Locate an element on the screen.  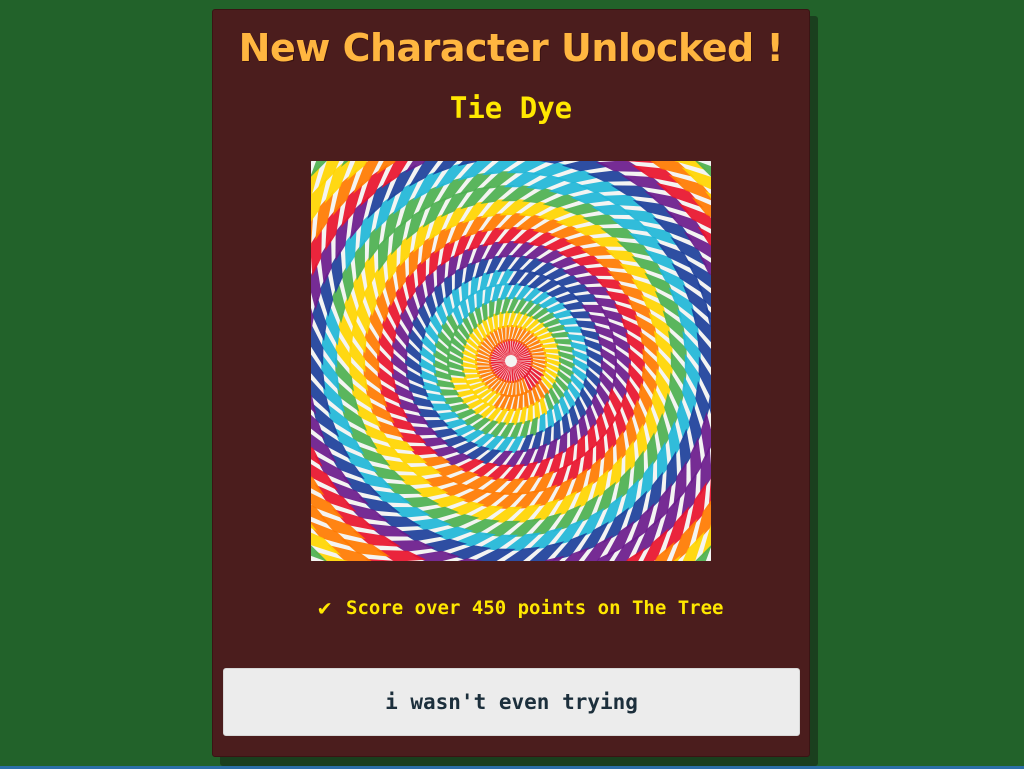
dismiss-button: i wasn't even trying is located at coordinates (511, 702).